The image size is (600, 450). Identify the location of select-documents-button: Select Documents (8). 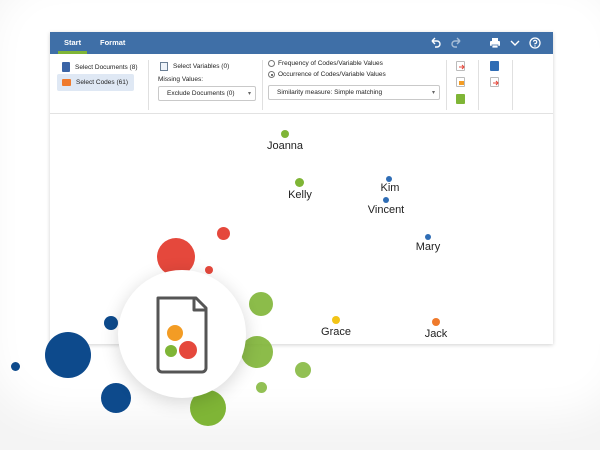
(100, 67).